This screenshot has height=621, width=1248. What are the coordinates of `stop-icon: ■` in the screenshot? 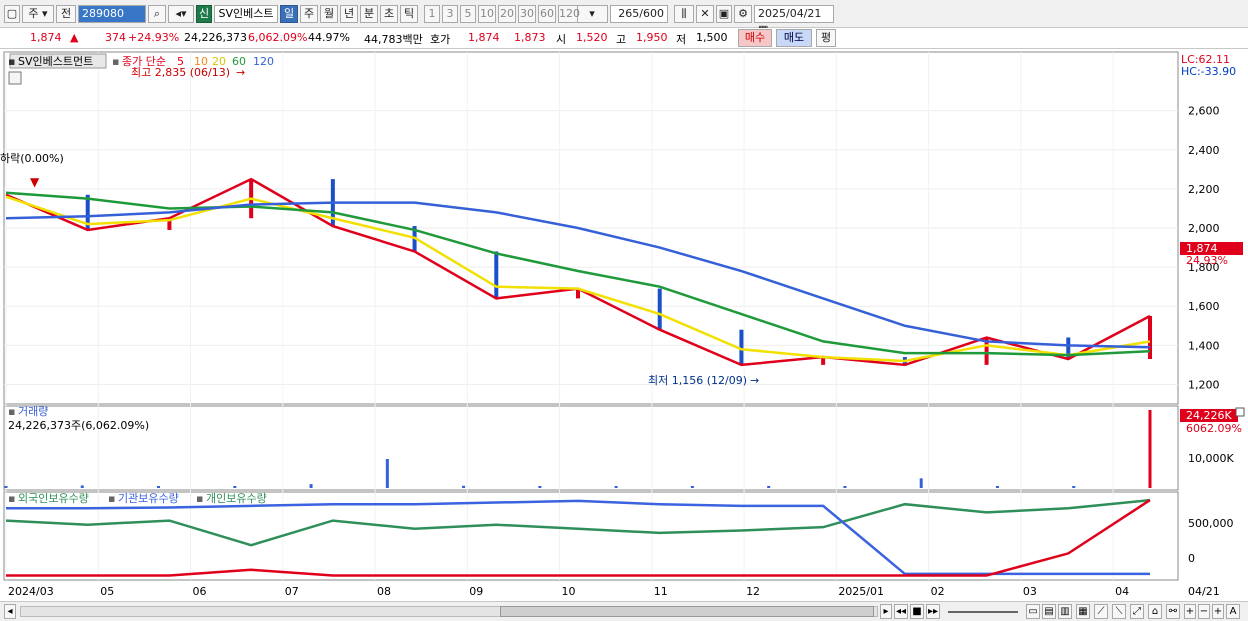 It's located at (917, 611).